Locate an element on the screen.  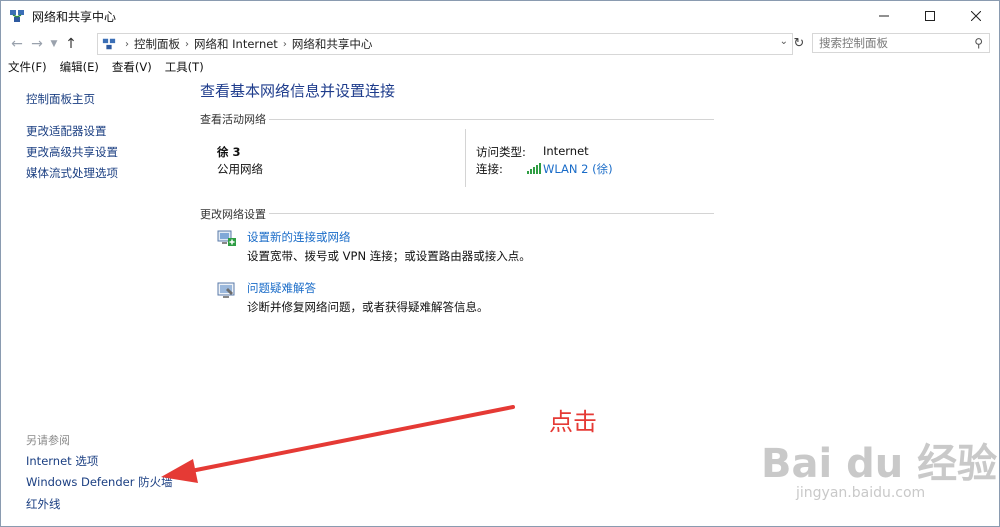
watermark-brand: Bai du 经验 is located at coordinates (879, 464).